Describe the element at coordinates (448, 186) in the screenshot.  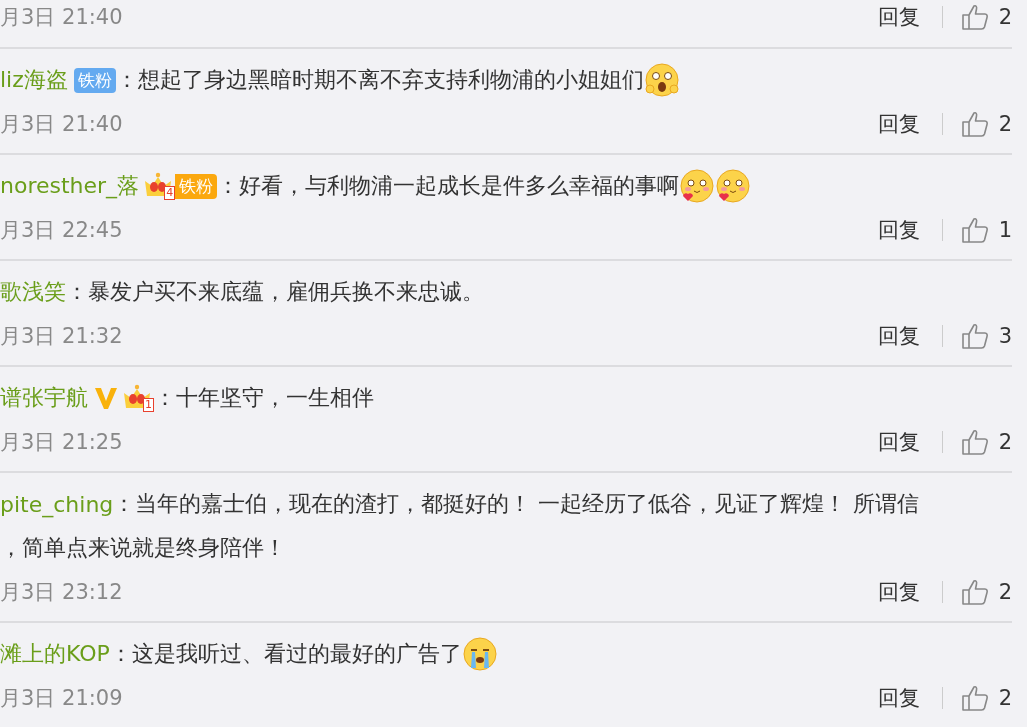
I see `comment-text: ：好看，与利物浦一起成长是件多么幸福的事啊` at that location.